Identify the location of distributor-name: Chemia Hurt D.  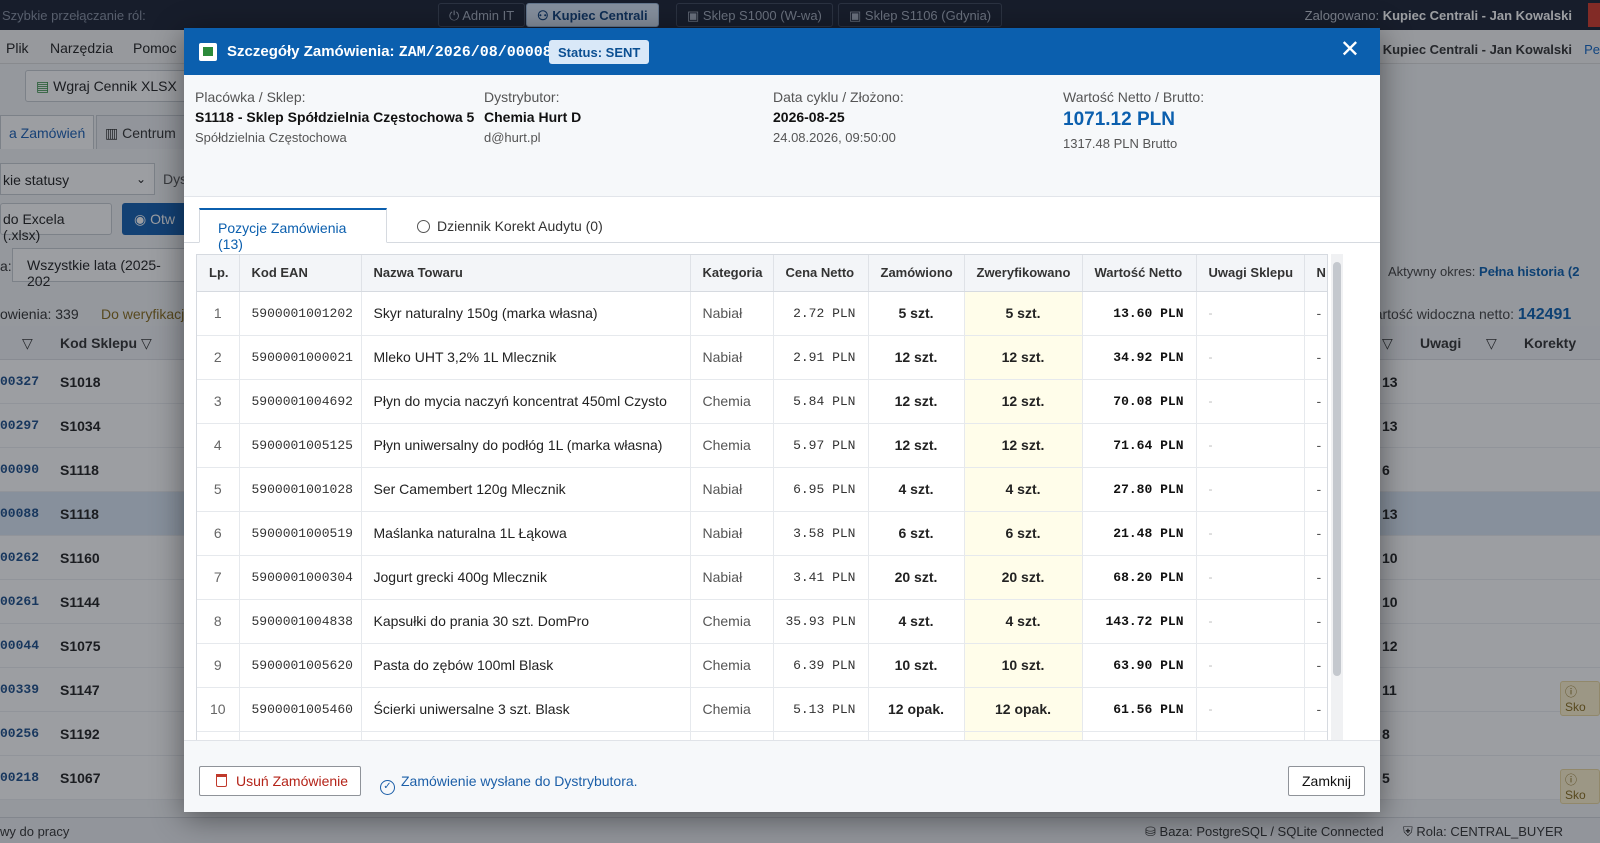
(533, 117).